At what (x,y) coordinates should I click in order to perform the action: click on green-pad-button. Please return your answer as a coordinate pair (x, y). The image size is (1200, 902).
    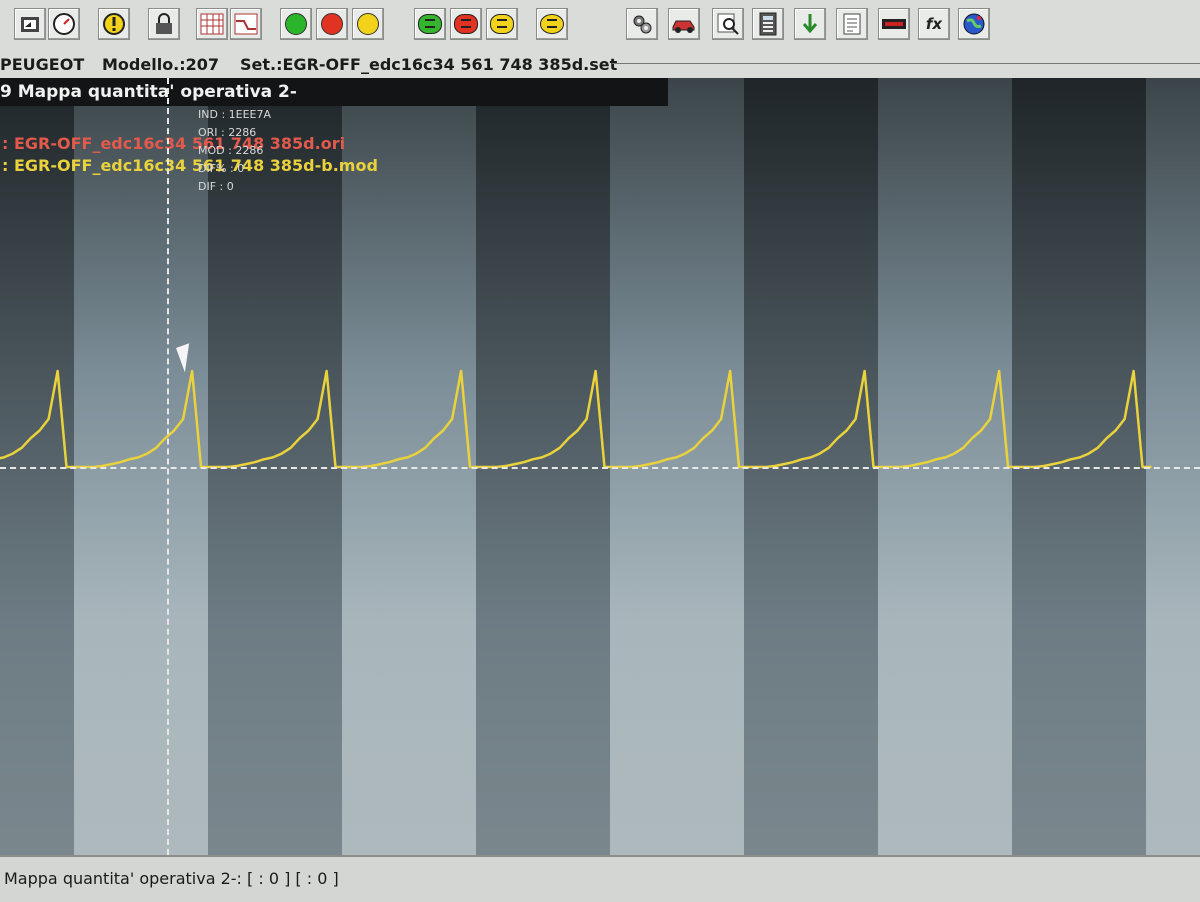
    Looking at the image, I should click on (430, 24).